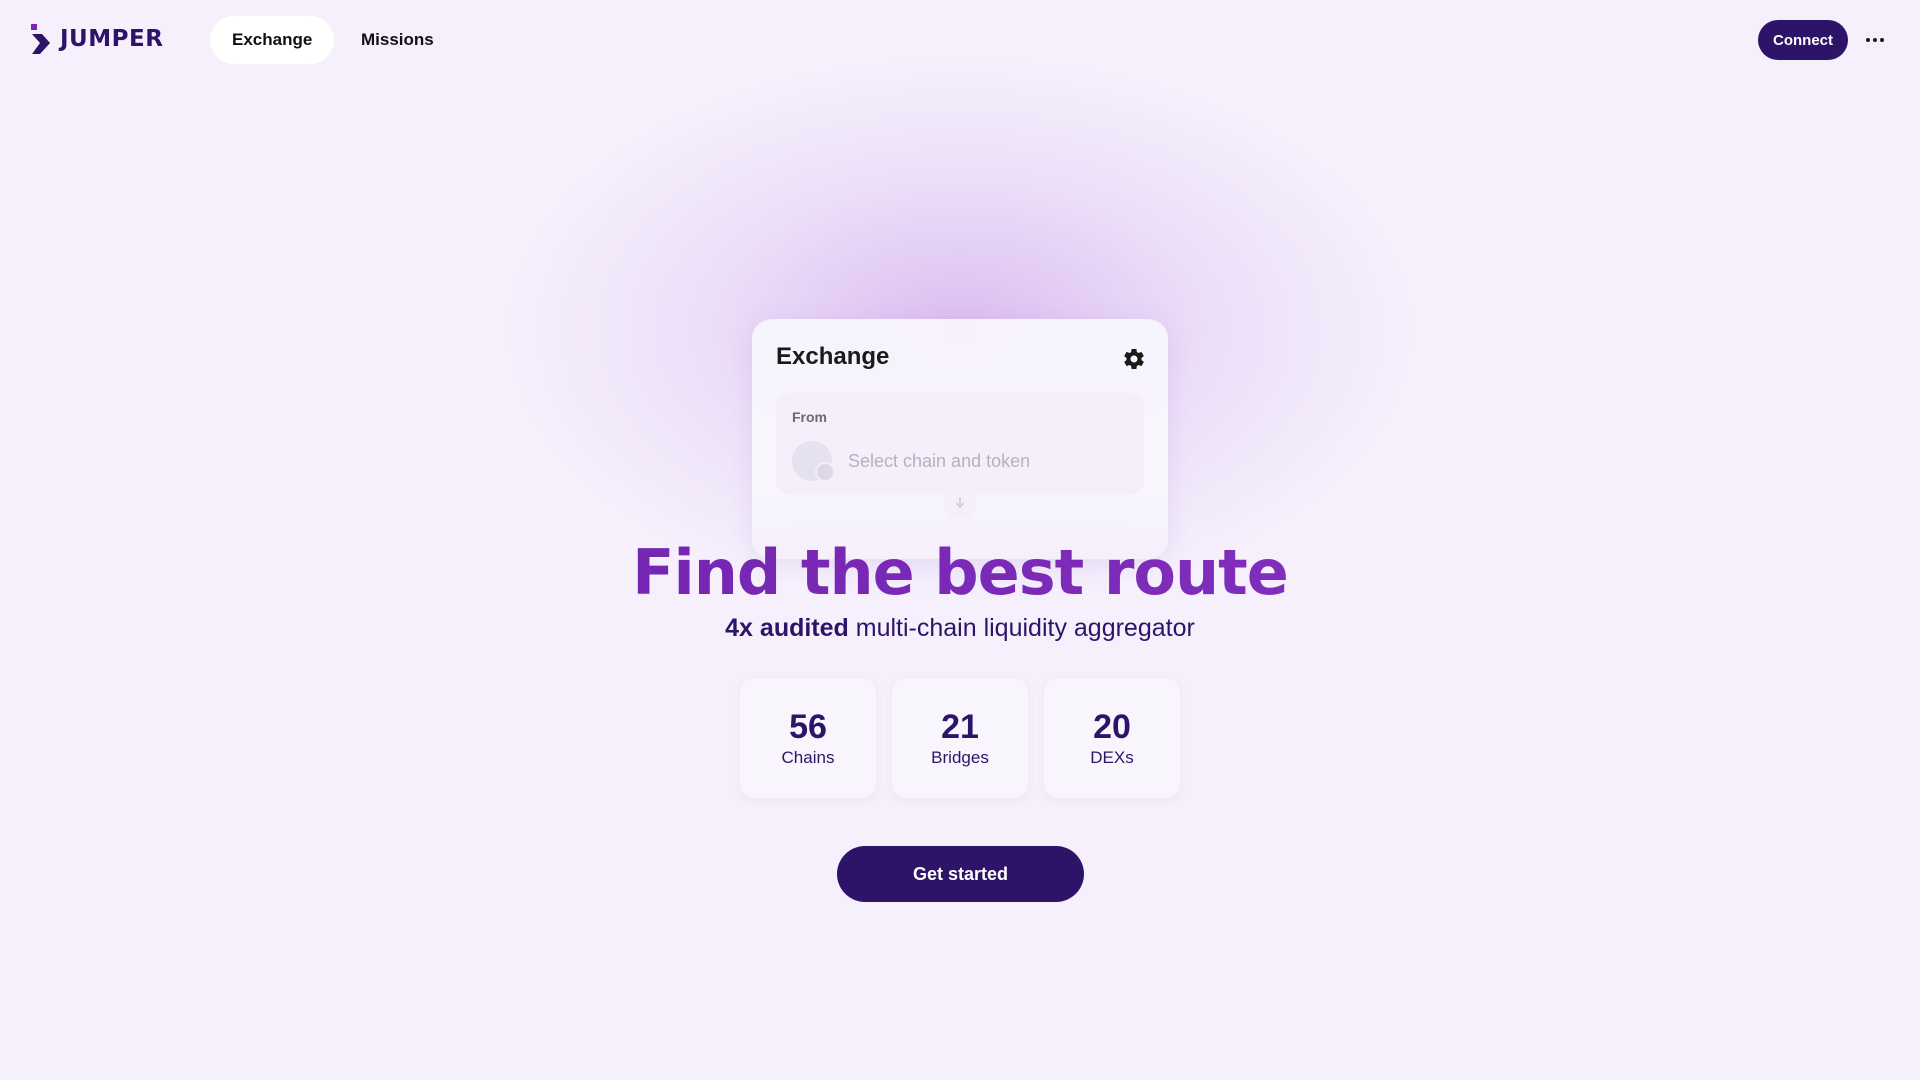 Image resolution: width=1920 pixels, height=1080 pixels. What do you see at coordinates (397, 40) in the screenshot?
I see `tab-missions: Missions` at bounding box center [397, 40].